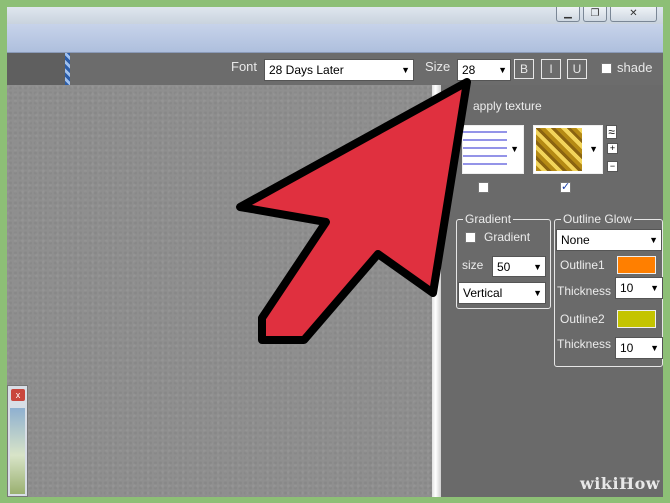 Image resolution: width=670 pixels, height=503 pixels. What do you see at coordinates (620, 483) in the screenshot?
I see `wikihow-watermark: wikiHow` at bounding box center [620, 483].